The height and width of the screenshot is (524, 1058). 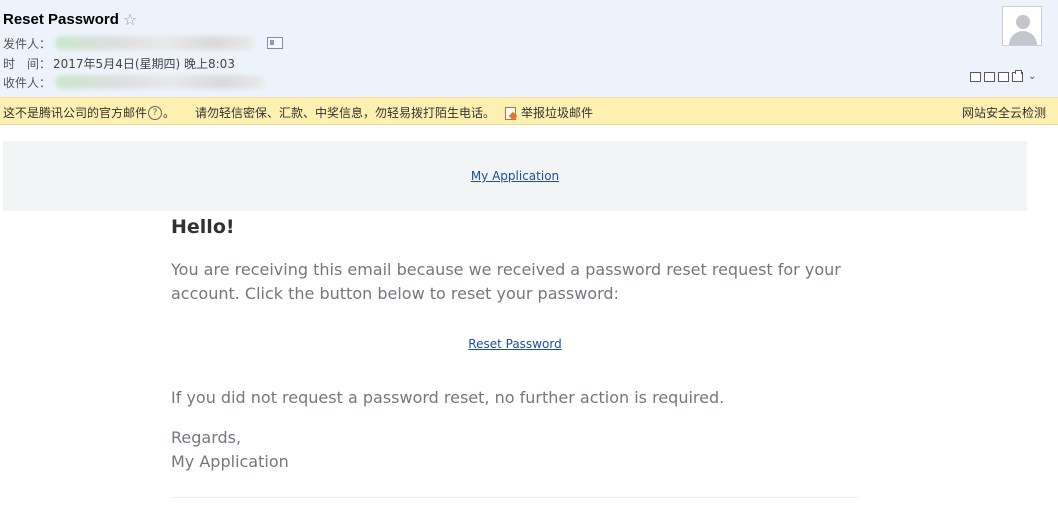 I want to click on warning-period: 。, so click(x=169, y=113).